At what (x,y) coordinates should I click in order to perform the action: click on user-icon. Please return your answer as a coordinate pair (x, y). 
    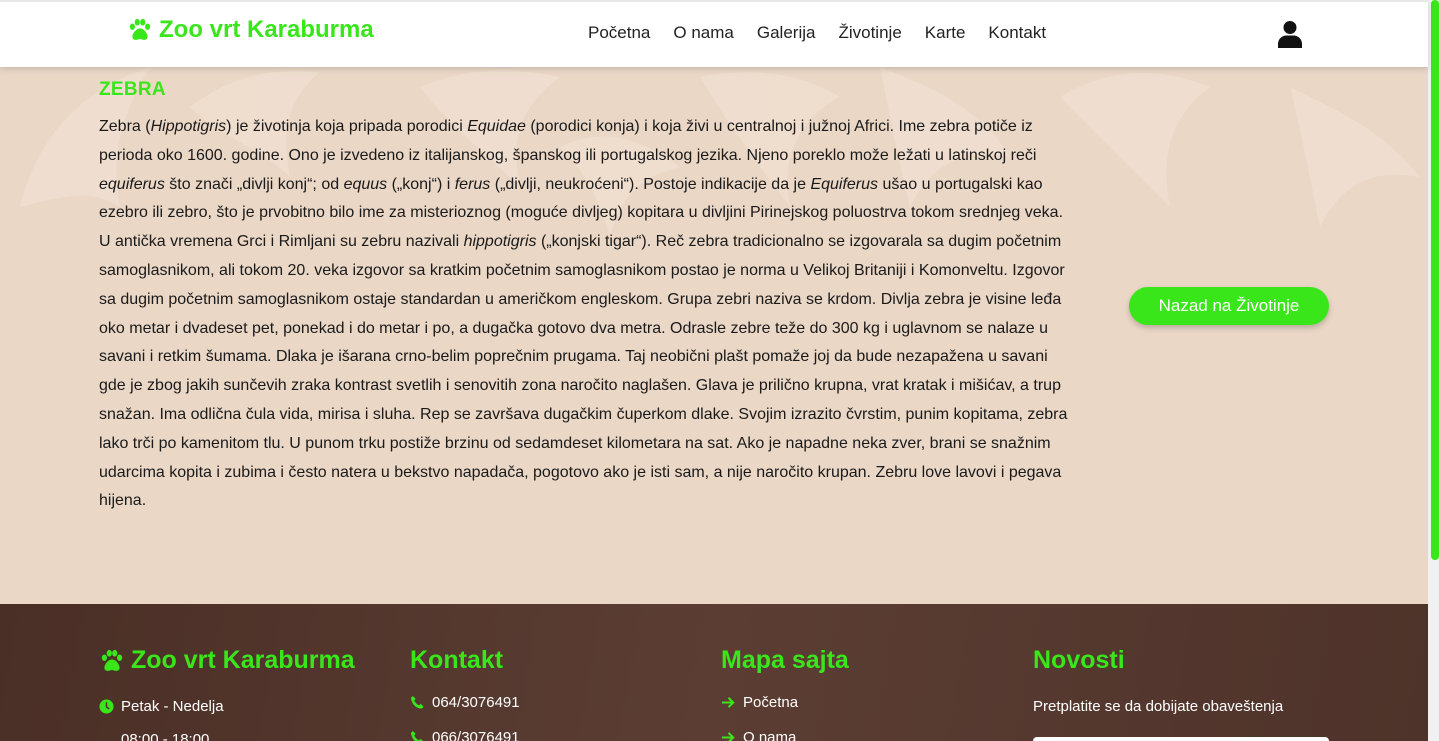
    Looking at the image, I should click on (1290, 34).